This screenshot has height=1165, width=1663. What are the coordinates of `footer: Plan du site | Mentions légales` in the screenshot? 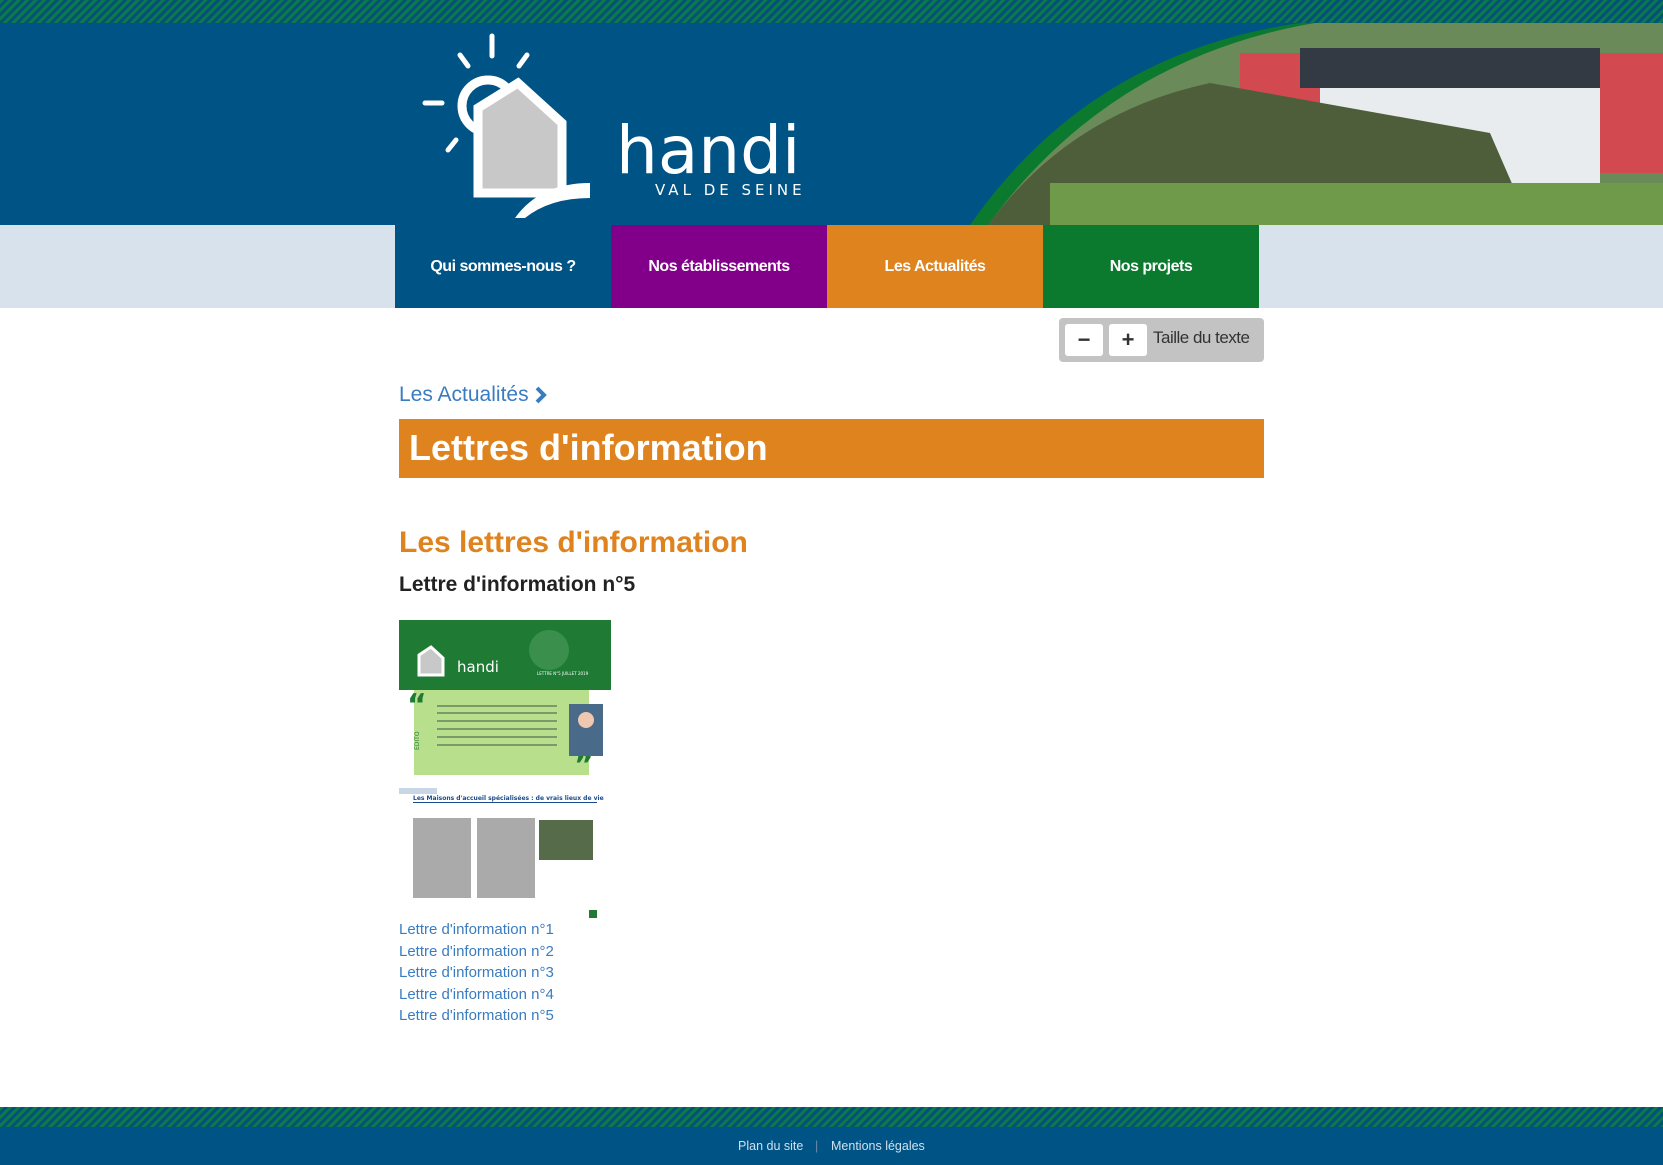 It's located at (831, 1146).